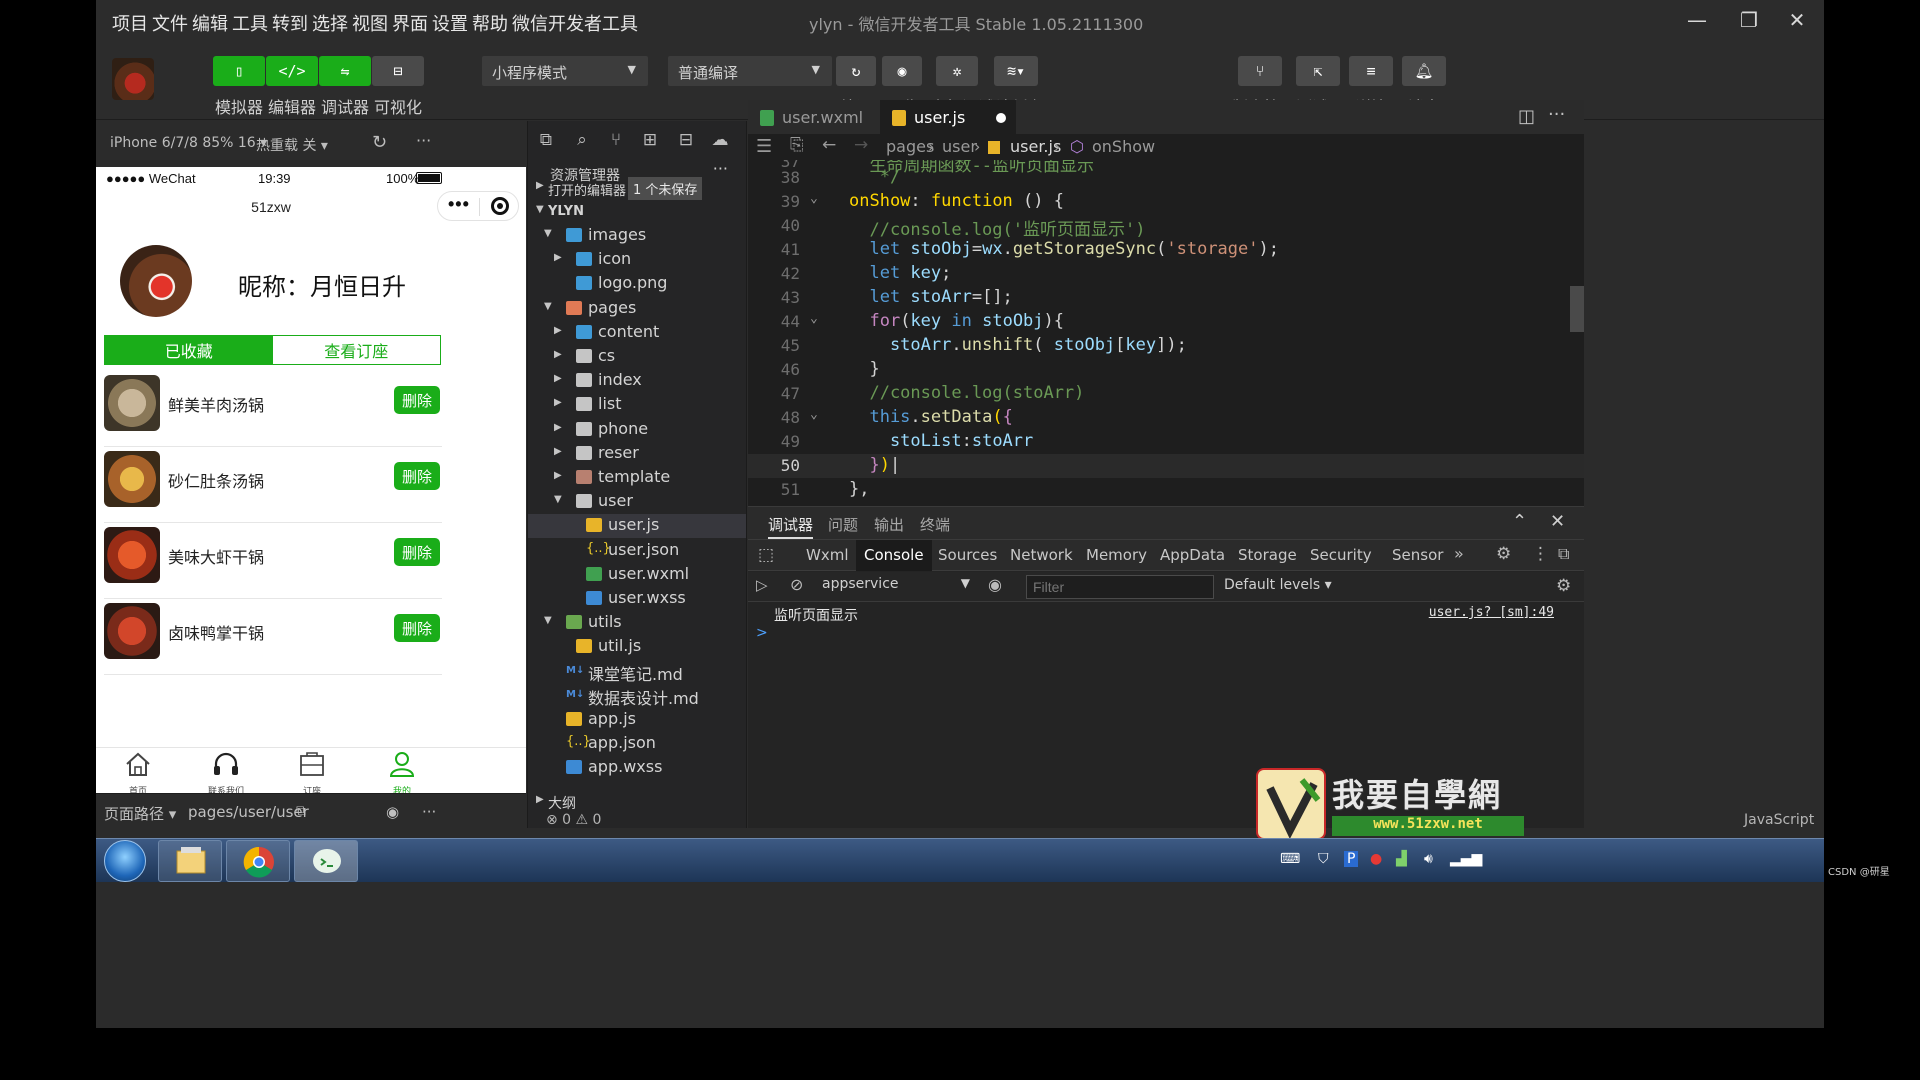  What do you see at coordinates (290, 23) in the screenshot?
I see `menu-goto: 转到` at bounding box center [290, 23].